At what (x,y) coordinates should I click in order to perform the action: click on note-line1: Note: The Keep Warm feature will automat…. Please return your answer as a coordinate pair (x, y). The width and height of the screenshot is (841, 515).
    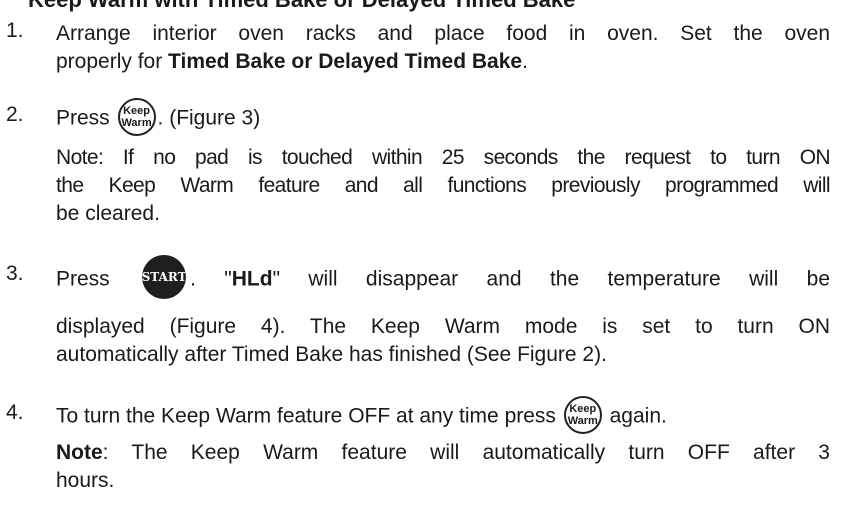
    Looking at the image, I should click on (443, 452).